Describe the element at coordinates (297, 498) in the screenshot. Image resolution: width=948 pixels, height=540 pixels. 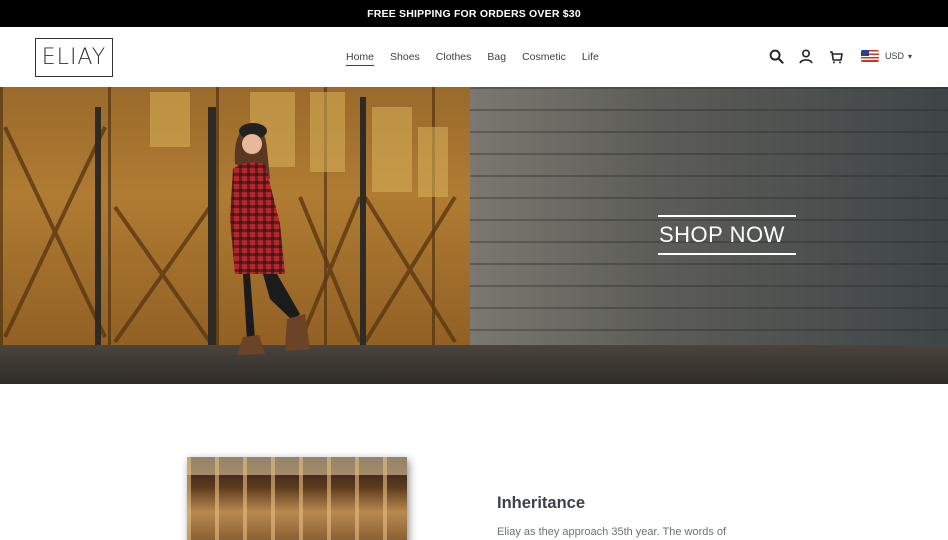
I see `feature-image-store-interior` at that location.